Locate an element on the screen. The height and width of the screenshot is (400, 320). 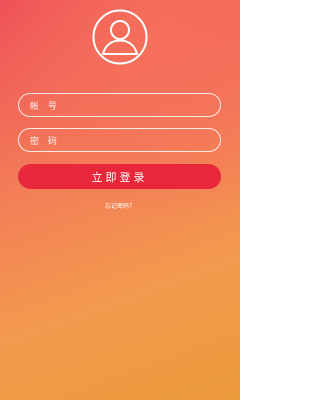
user-icon is located at coordinates (120, 37).